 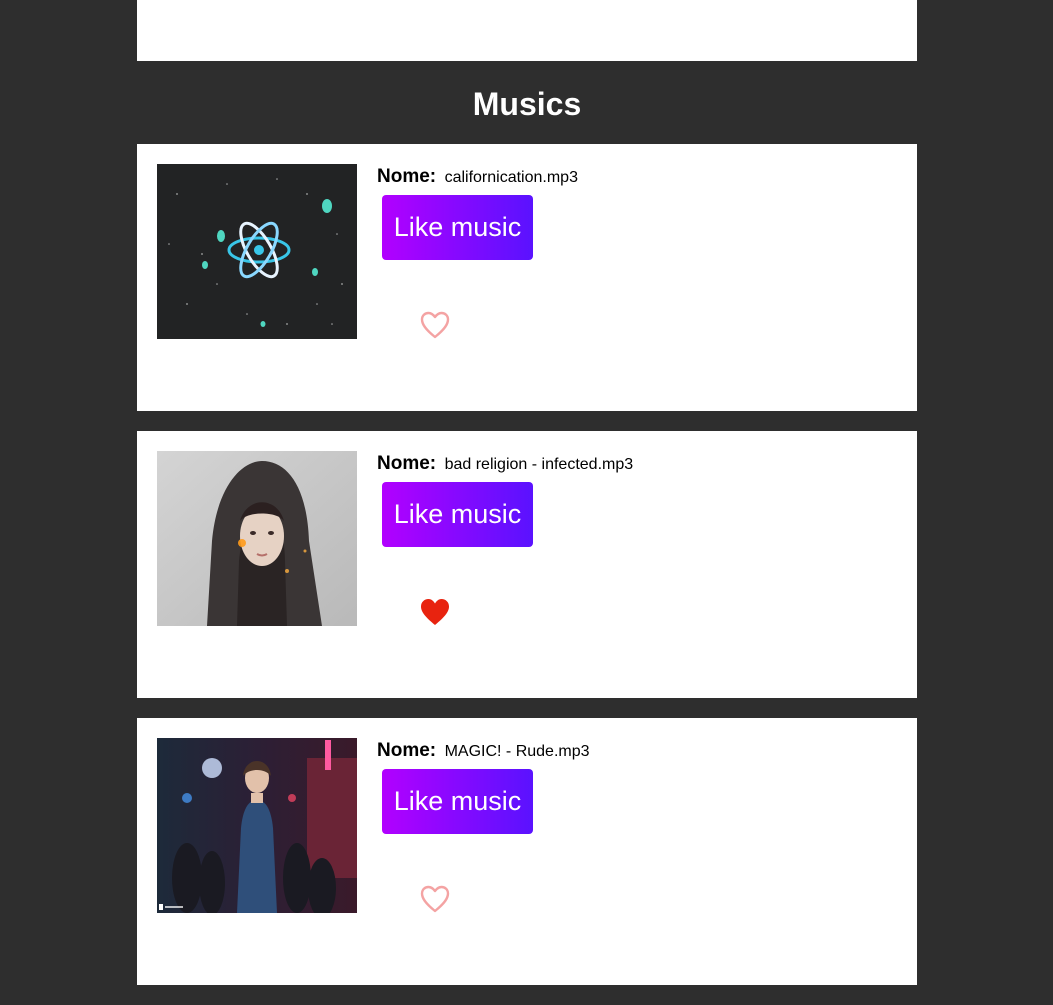 I want to click on heart-filled-icon, so click(x=435, y=612).